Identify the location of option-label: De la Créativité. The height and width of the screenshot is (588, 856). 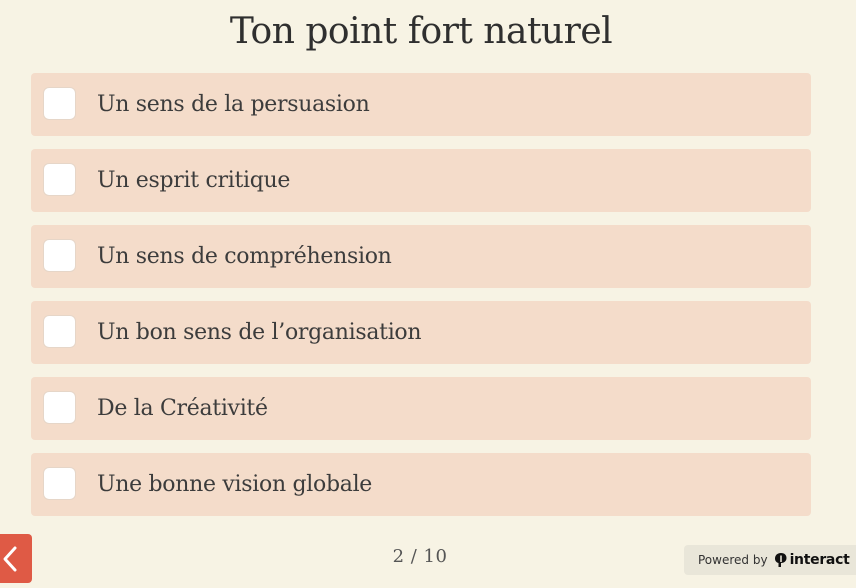
(182, 408).